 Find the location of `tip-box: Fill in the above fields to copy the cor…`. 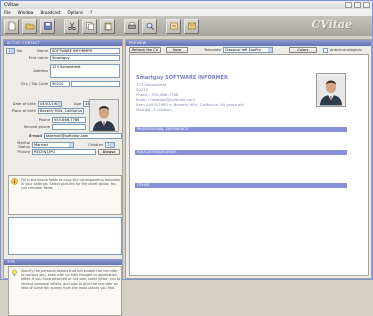

tip-box: Fill in the above fields to copy the cor… is located at coordinates (65, 195).